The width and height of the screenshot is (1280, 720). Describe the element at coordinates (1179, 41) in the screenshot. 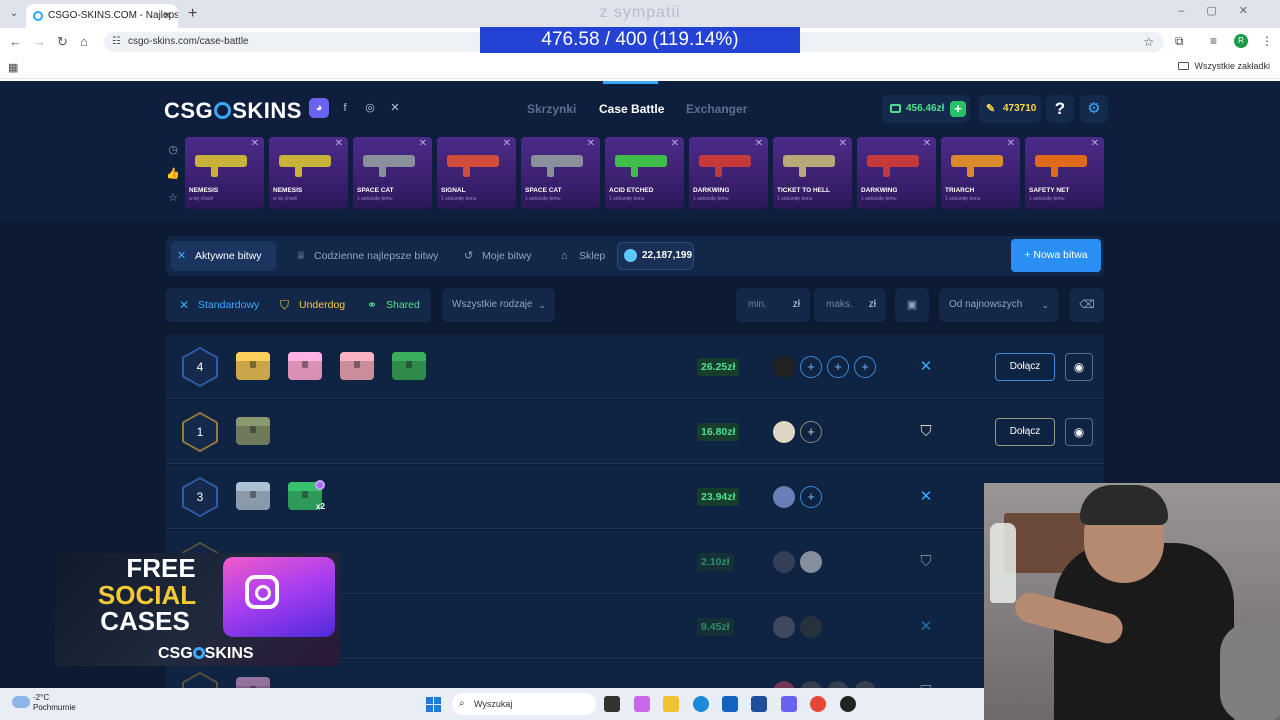

I see `extensions-icon: ⧉` at that location.